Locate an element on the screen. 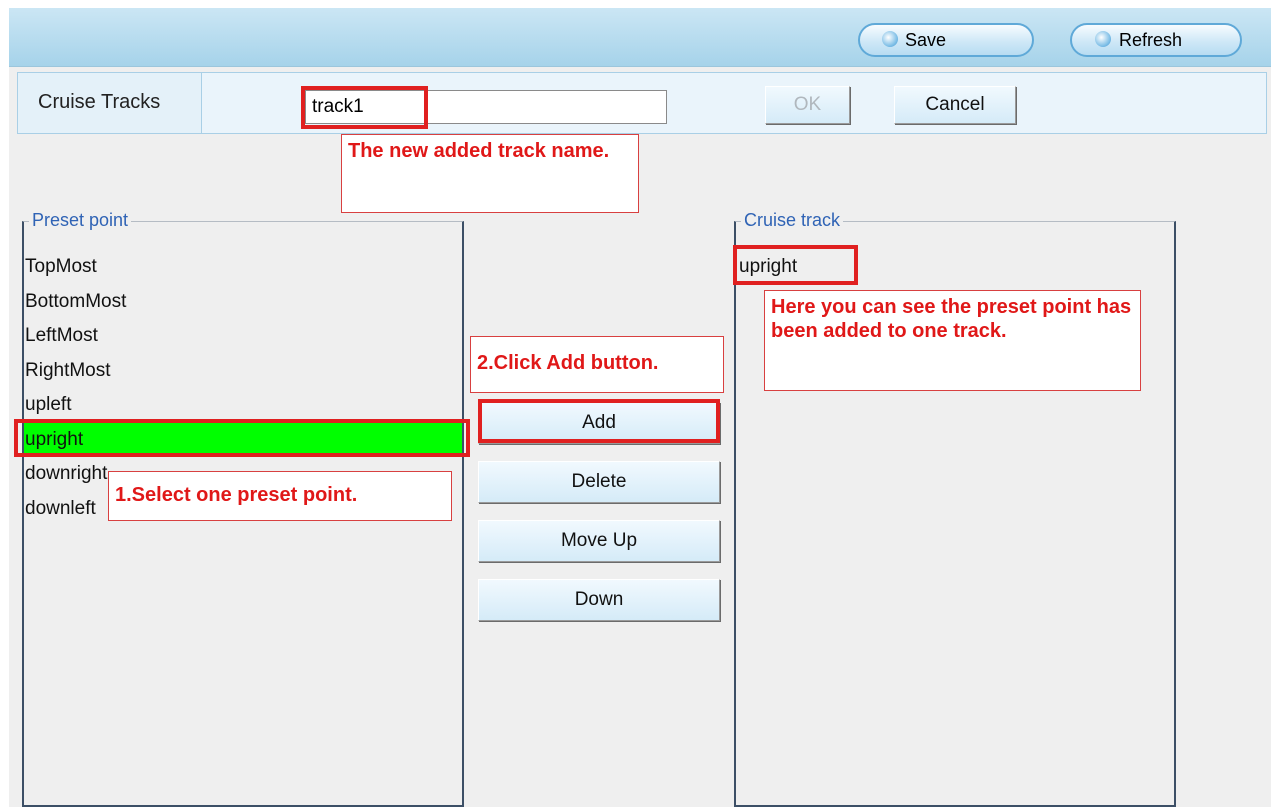 The width and height of the screenshot is (1271, 807). cruise-tracks-label: Cruise Tracks is located at coordinates (99, 102).